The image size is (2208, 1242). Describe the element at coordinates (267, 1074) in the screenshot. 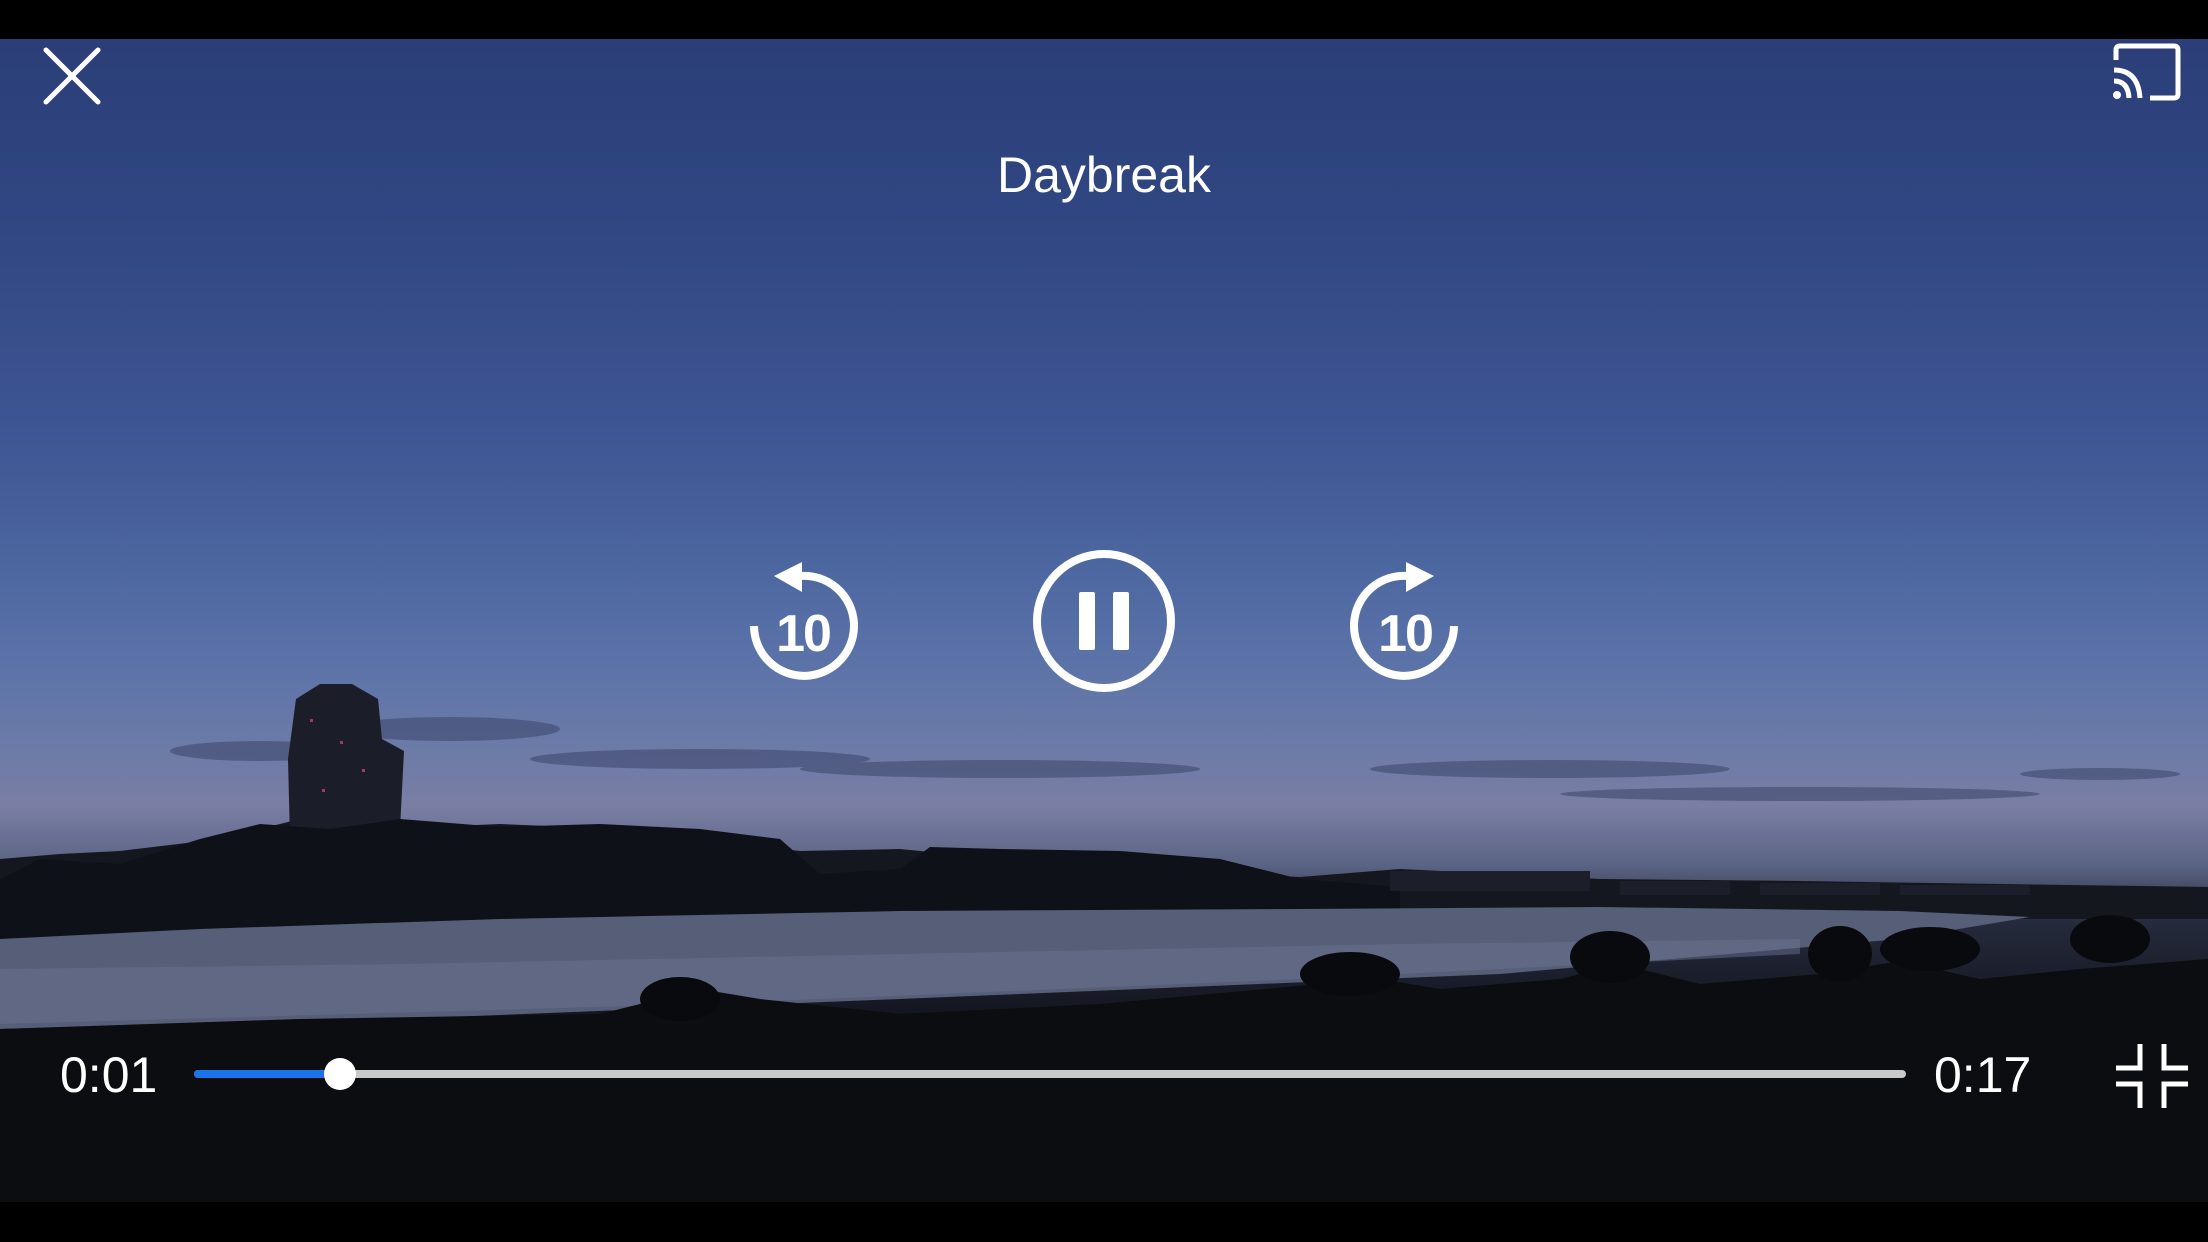

I see `progress-fill` at that location.